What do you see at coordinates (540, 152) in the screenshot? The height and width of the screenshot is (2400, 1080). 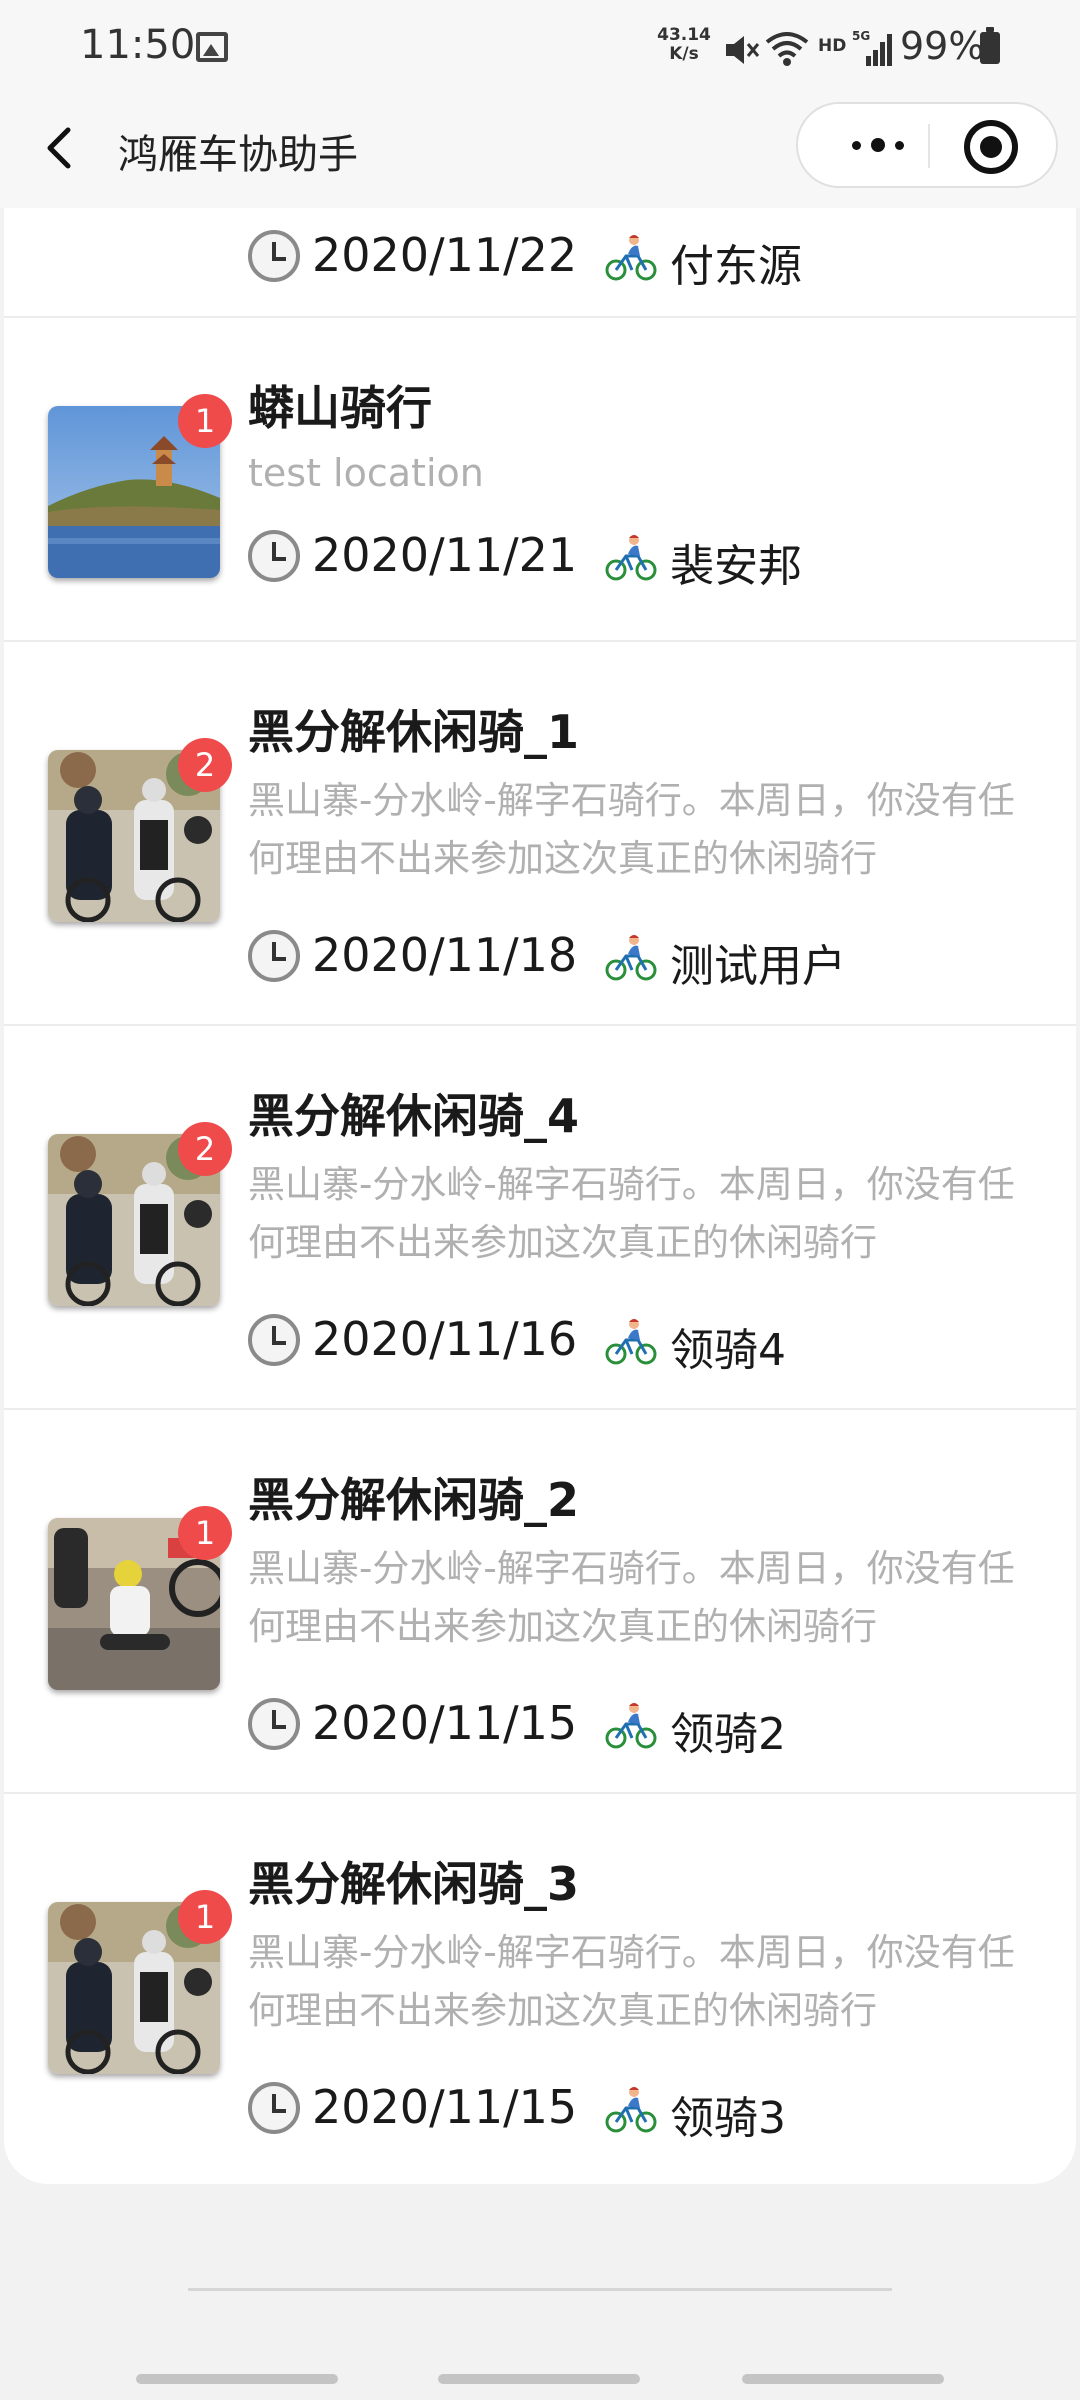 I see `nav-bar: 鸿雁车协助手` at bounding box center [540, 152].